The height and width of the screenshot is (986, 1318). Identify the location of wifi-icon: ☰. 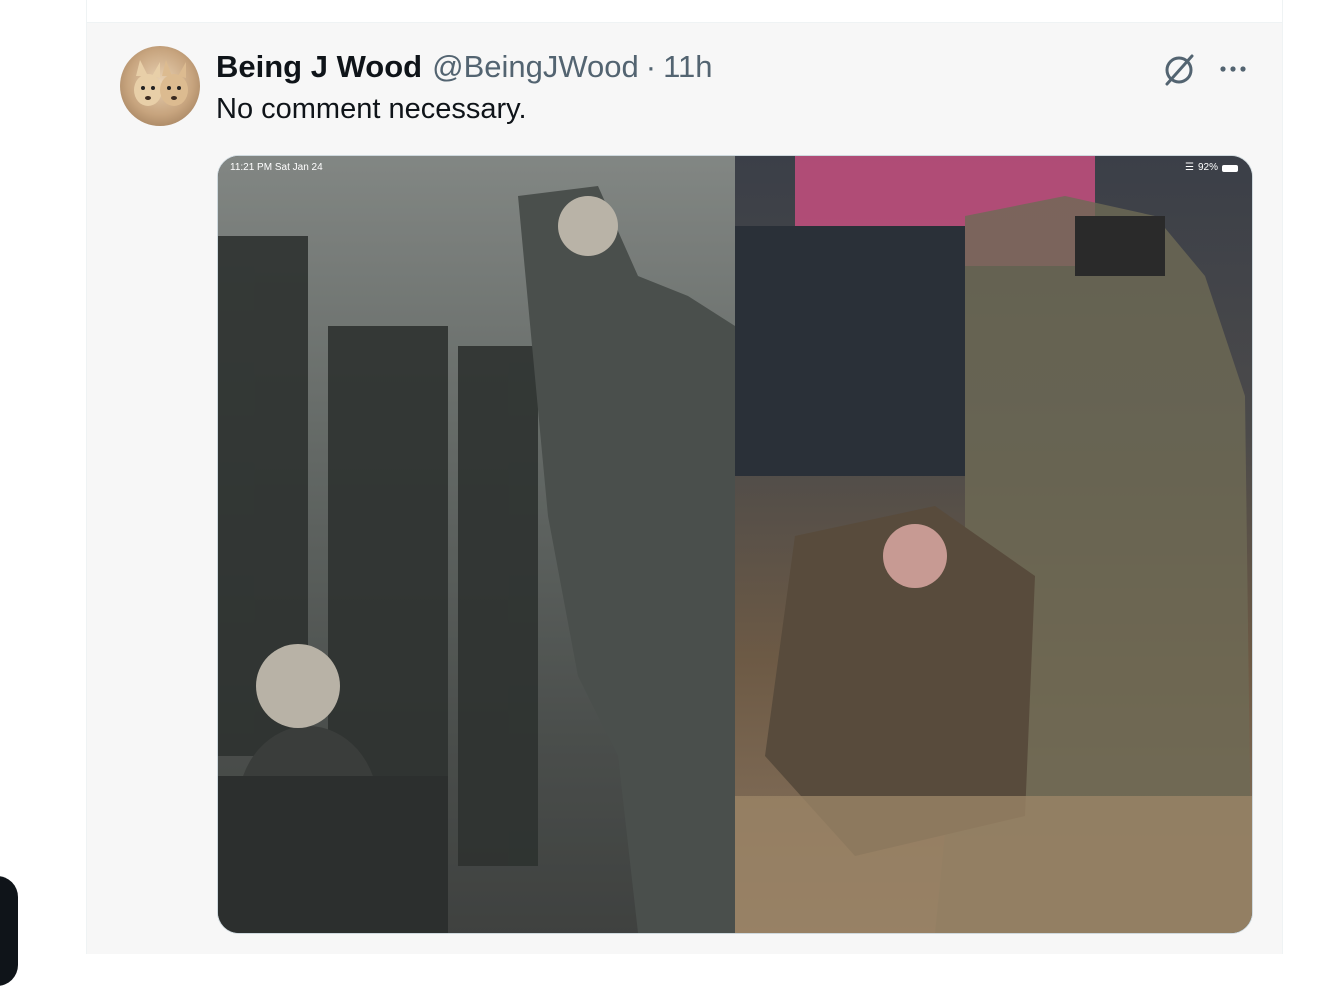
(1189, 167).